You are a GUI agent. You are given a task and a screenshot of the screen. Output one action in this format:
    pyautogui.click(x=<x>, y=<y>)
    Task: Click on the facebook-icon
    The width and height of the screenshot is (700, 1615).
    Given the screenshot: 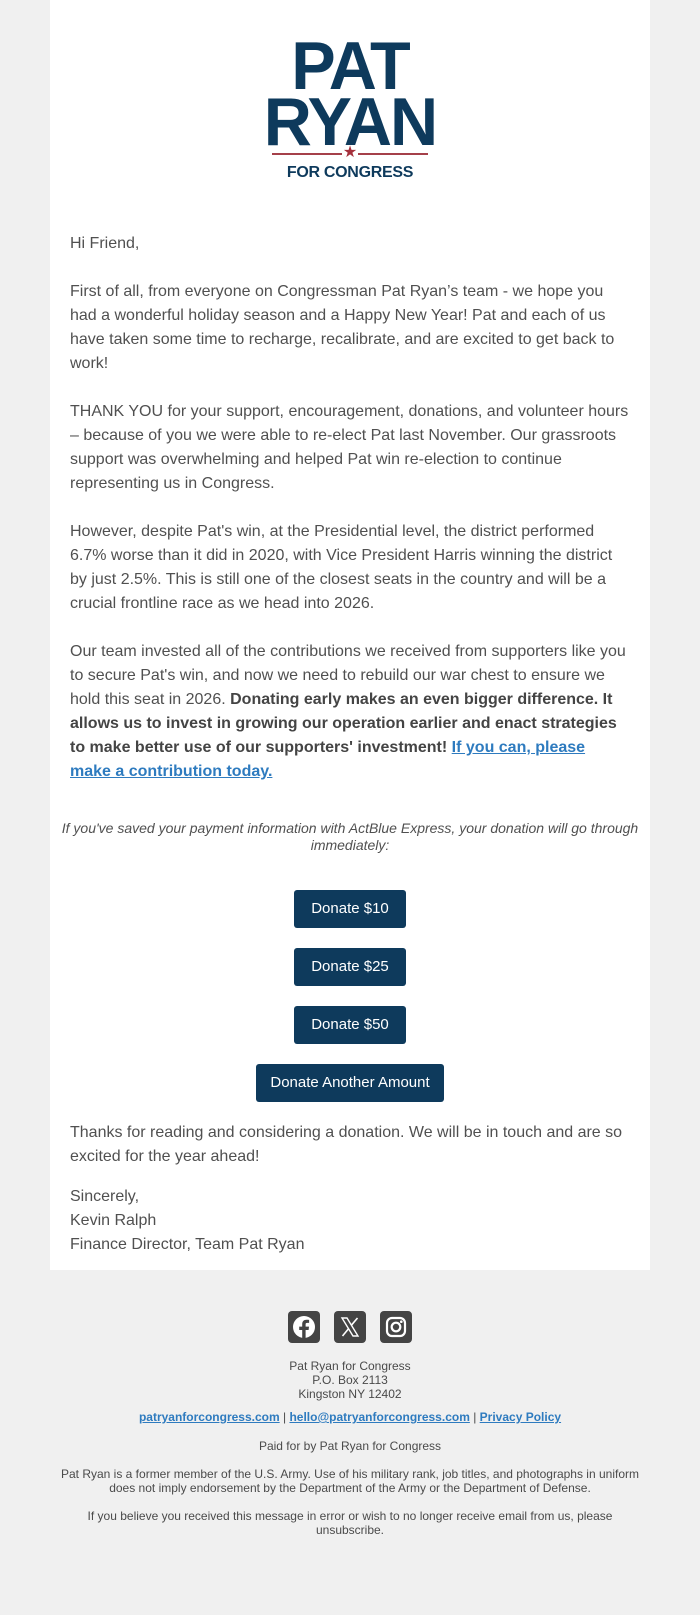 What is the action you would take?
    pyautogui.click(x=304, y=1327)
    